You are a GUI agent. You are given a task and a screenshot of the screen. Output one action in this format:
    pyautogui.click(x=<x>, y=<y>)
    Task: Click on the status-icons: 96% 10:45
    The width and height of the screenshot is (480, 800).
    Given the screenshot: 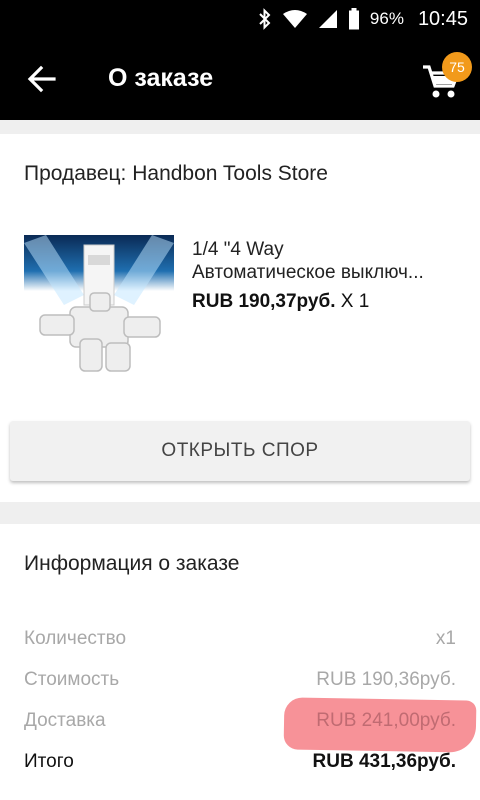 What is the action you would take?
    pyautogui.click(x=363, y=19)
    